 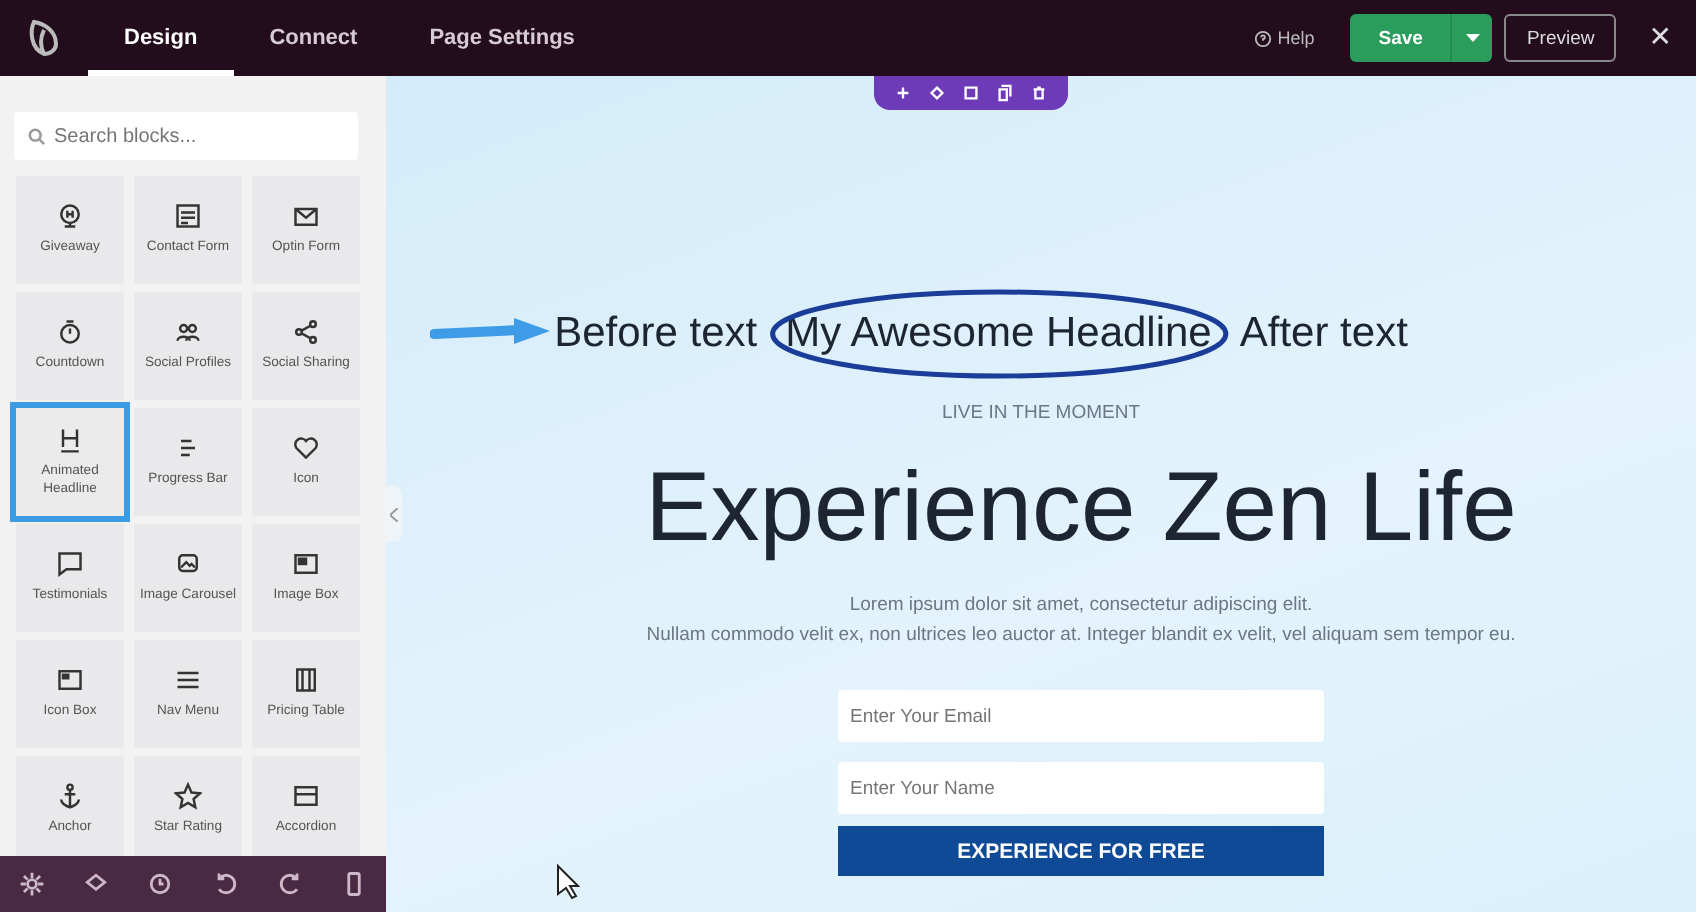 I want to click on input-field: Enter Your Email, so click(x=1081, y=716).